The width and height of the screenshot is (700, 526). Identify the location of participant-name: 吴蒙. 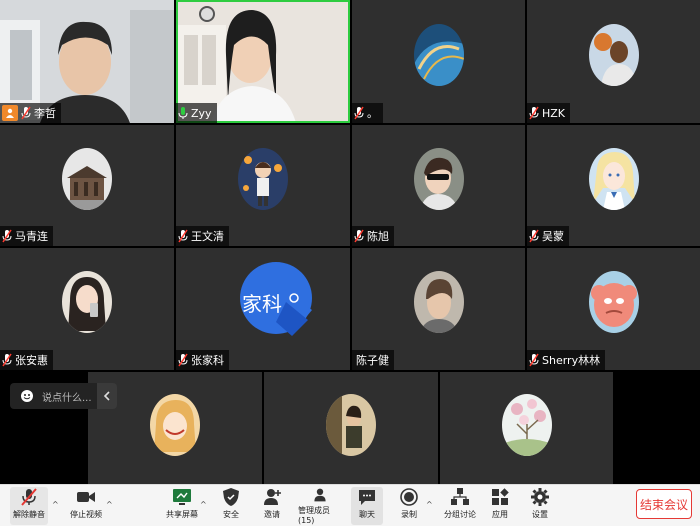
(553, 236).